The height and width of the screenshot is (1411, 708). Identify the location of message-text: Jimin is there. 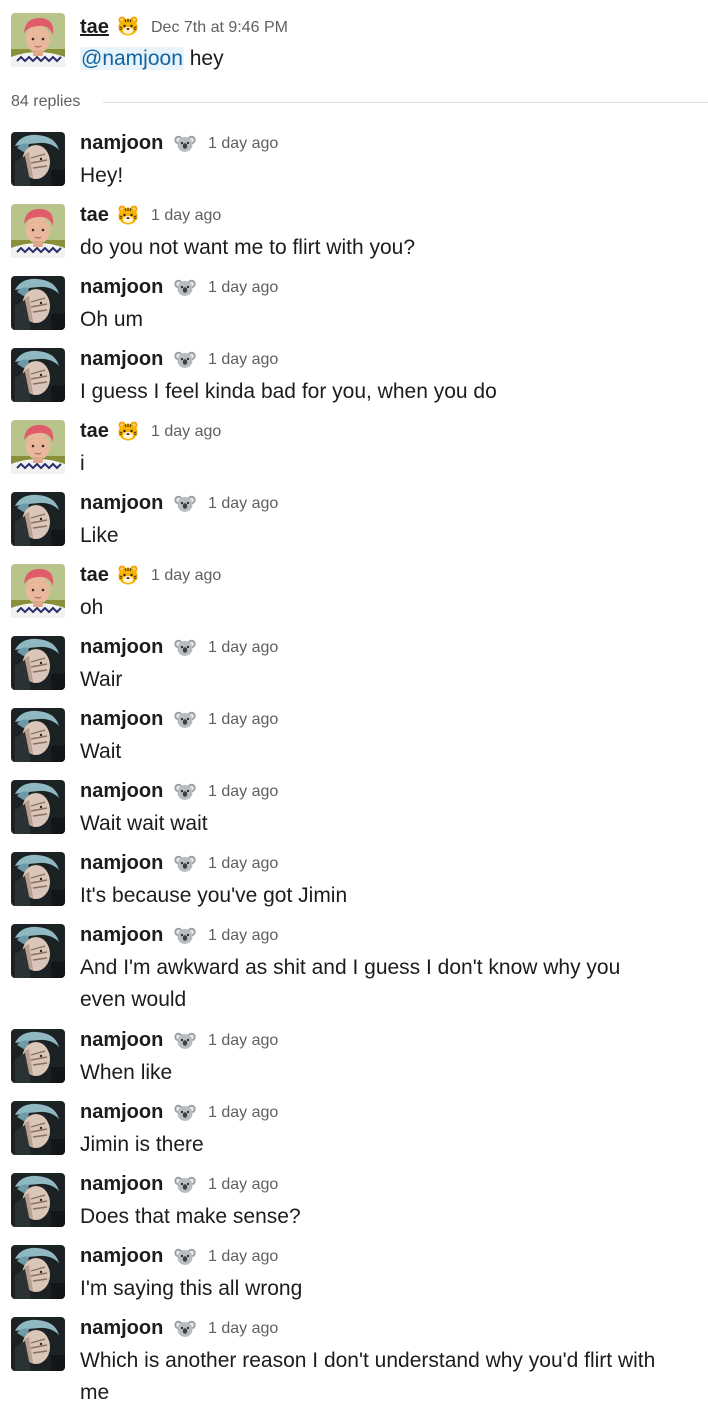
(142, 1144).